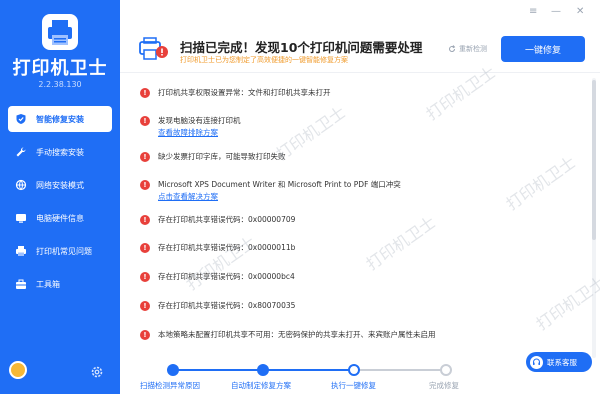 The width and height of the screenshot is (600, 394). Describe the element at coordinates (21, 152) in the screenshot. I see `wrench-icon` at that location.